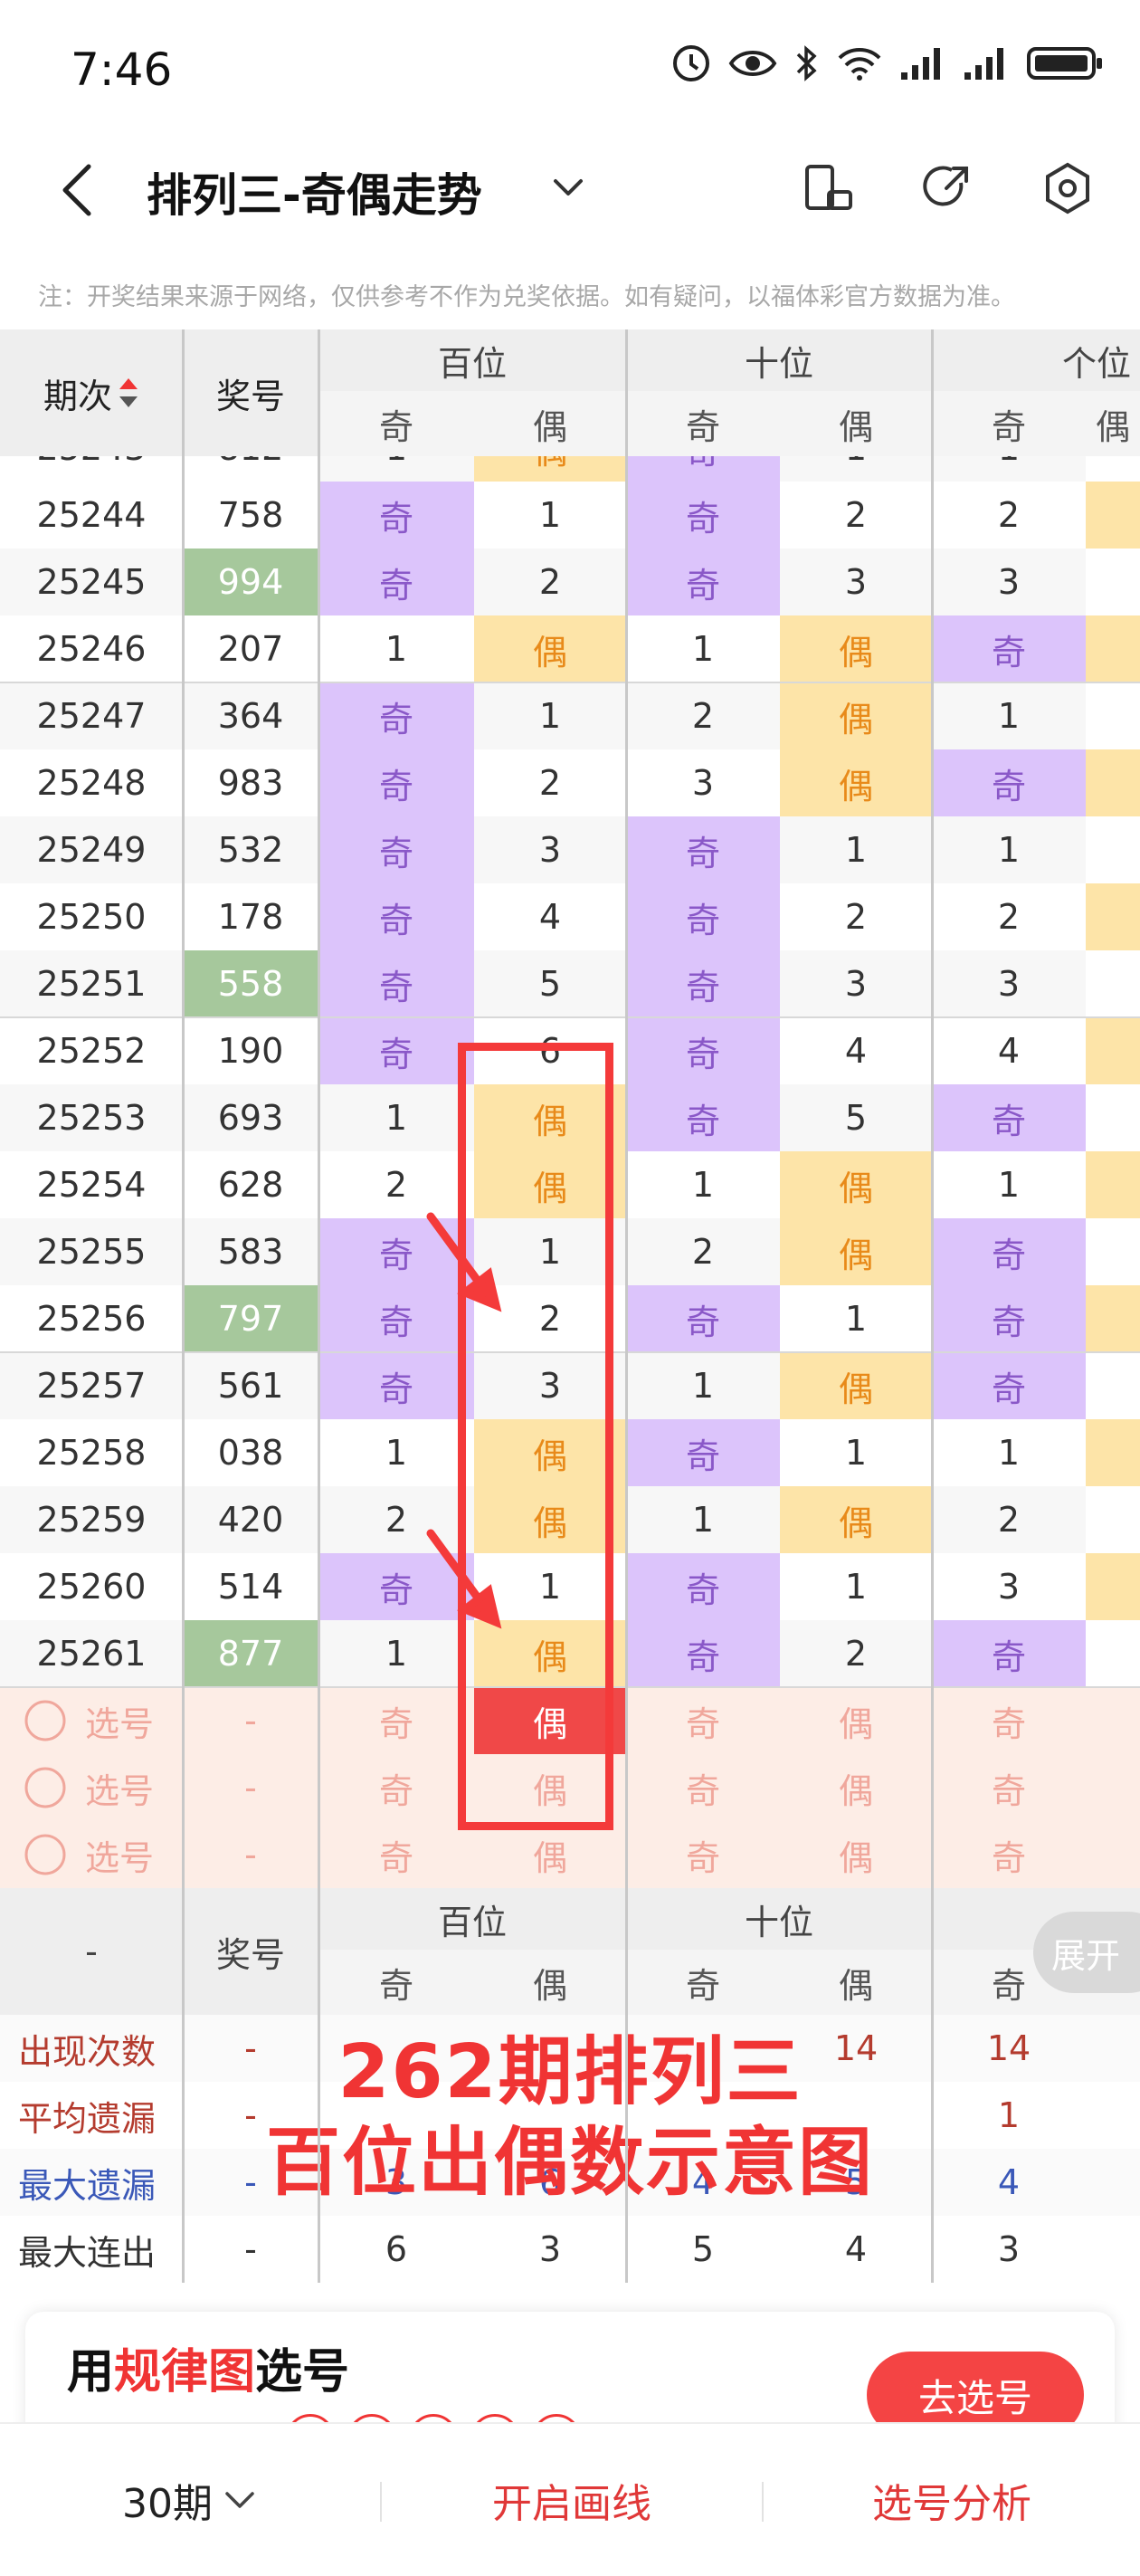 The height and width of the screenshot is (2576, 1140). What do you see at coordinates (251, 716) in the screenshot?
I see `table-row-number: 364` at bounding box center [251, 716].